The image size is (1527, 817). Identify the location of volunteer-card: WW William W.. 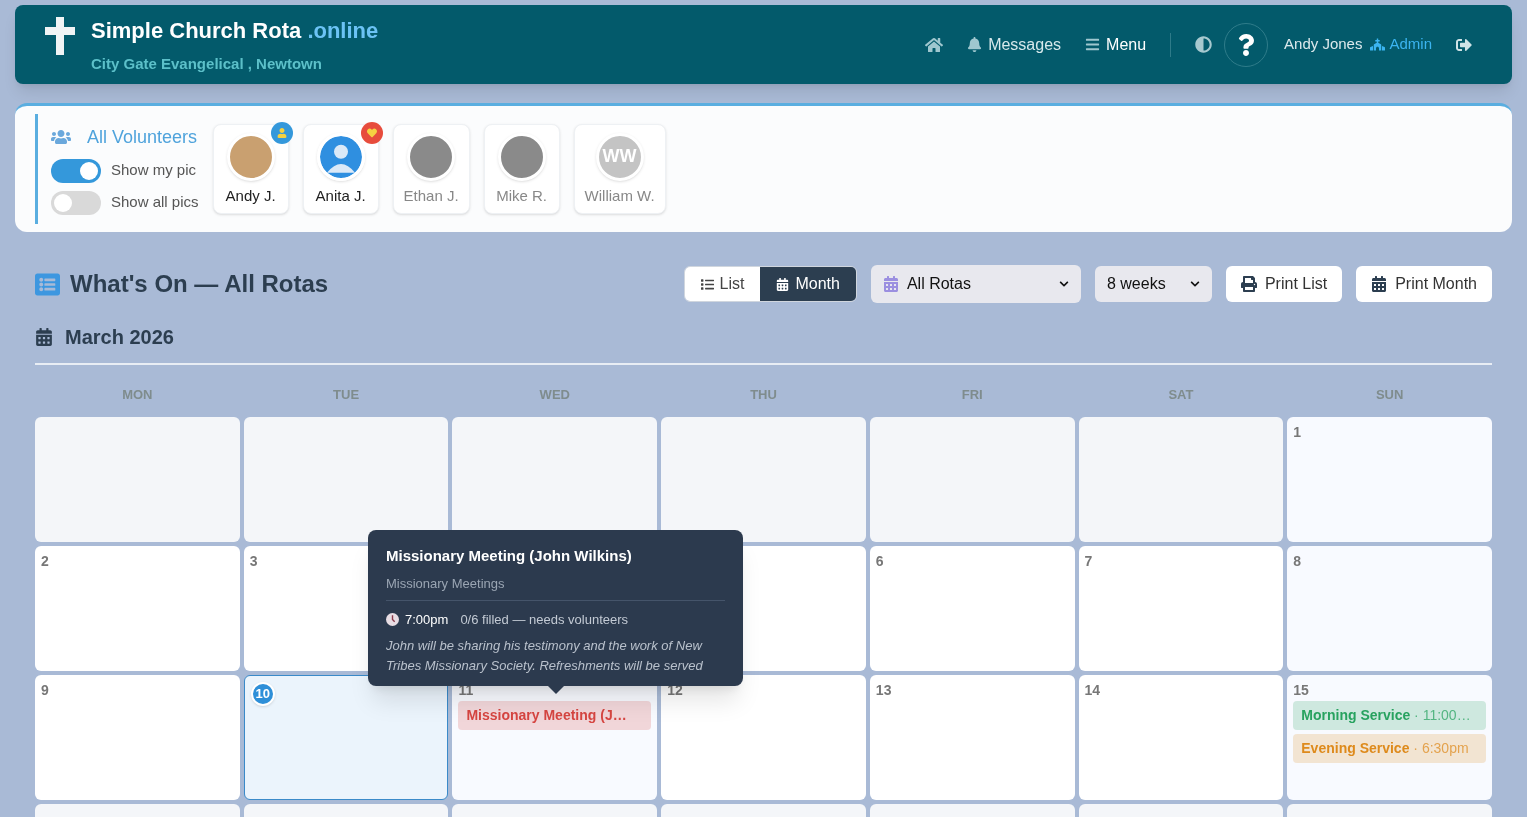
(619, 169).